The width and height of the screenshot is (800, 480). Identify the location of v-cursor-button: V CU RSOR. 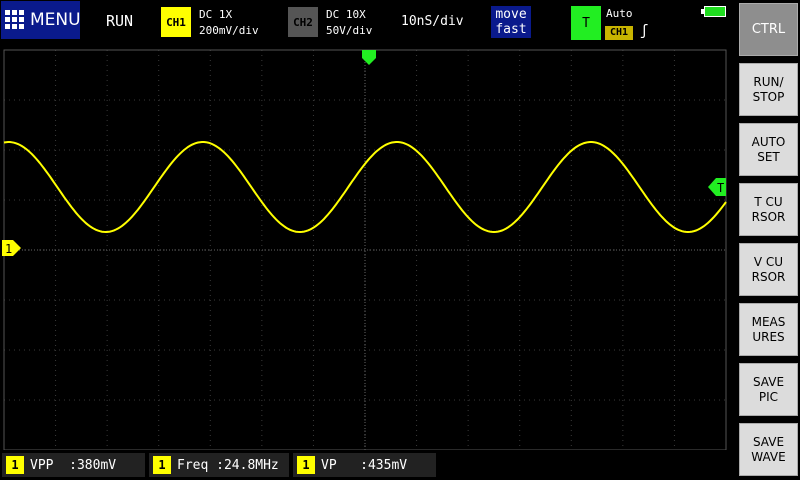
(768, 269).